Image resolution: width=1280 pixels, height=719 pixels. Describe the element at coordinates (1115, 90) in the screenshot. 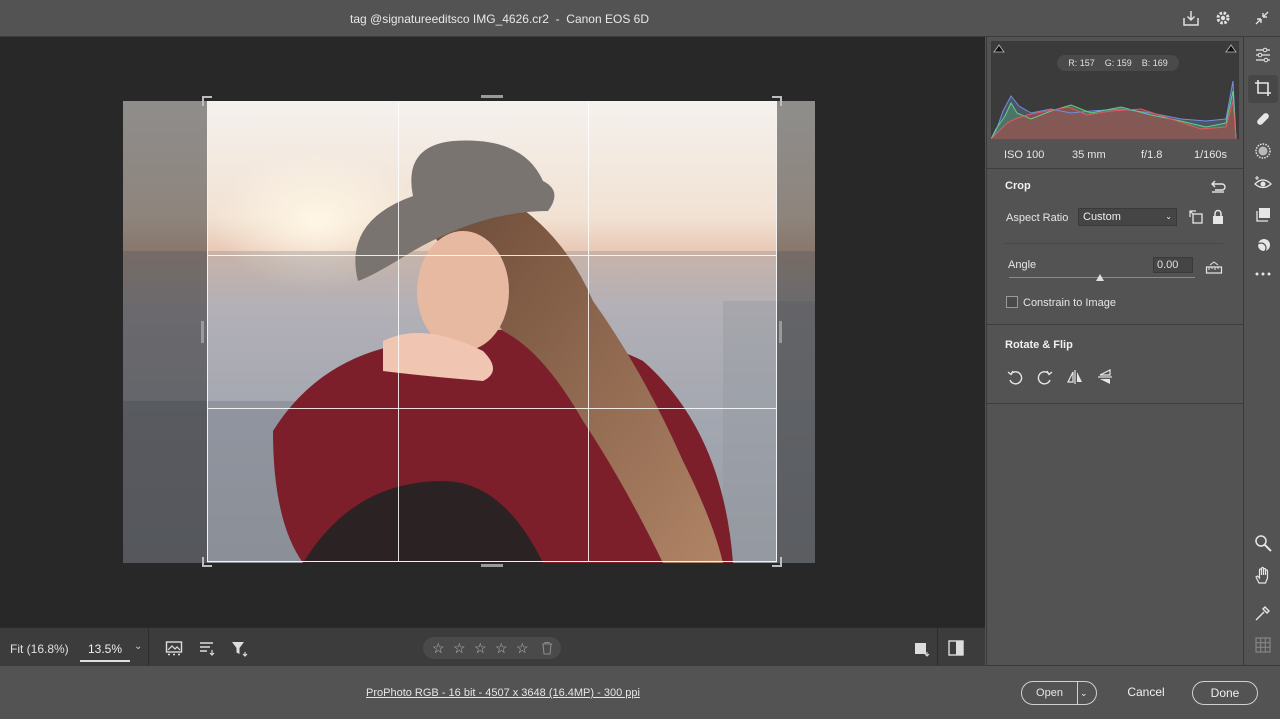

I see `histogram: R: 157 G: 159 B: 169` at that location.